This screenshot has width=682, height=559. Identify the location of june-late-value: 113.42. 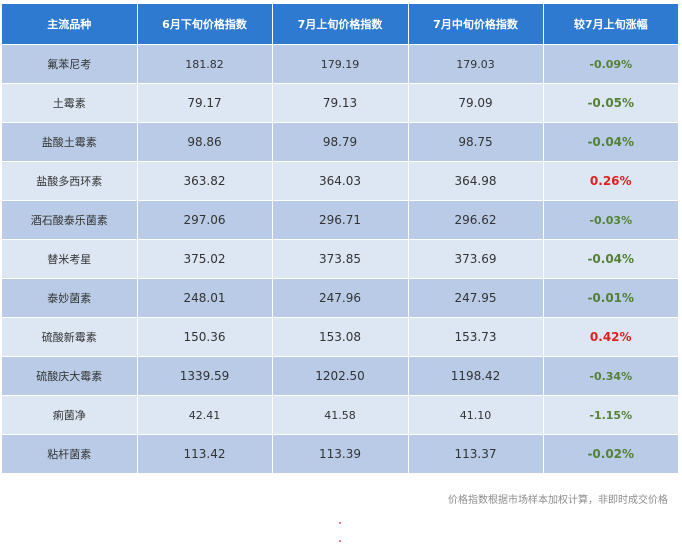
(205, 453).